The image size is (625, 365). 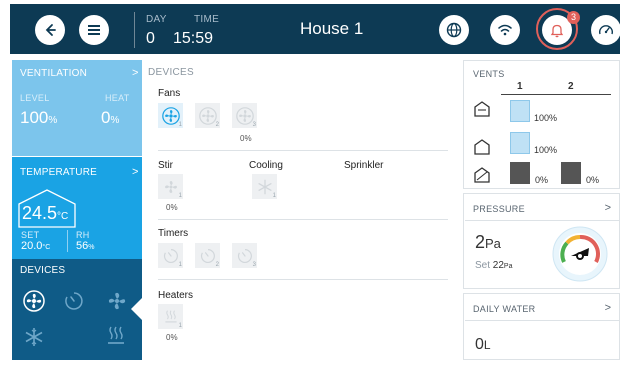 I want to click on fan-tile-2: 2, so click(x=207, y=115).